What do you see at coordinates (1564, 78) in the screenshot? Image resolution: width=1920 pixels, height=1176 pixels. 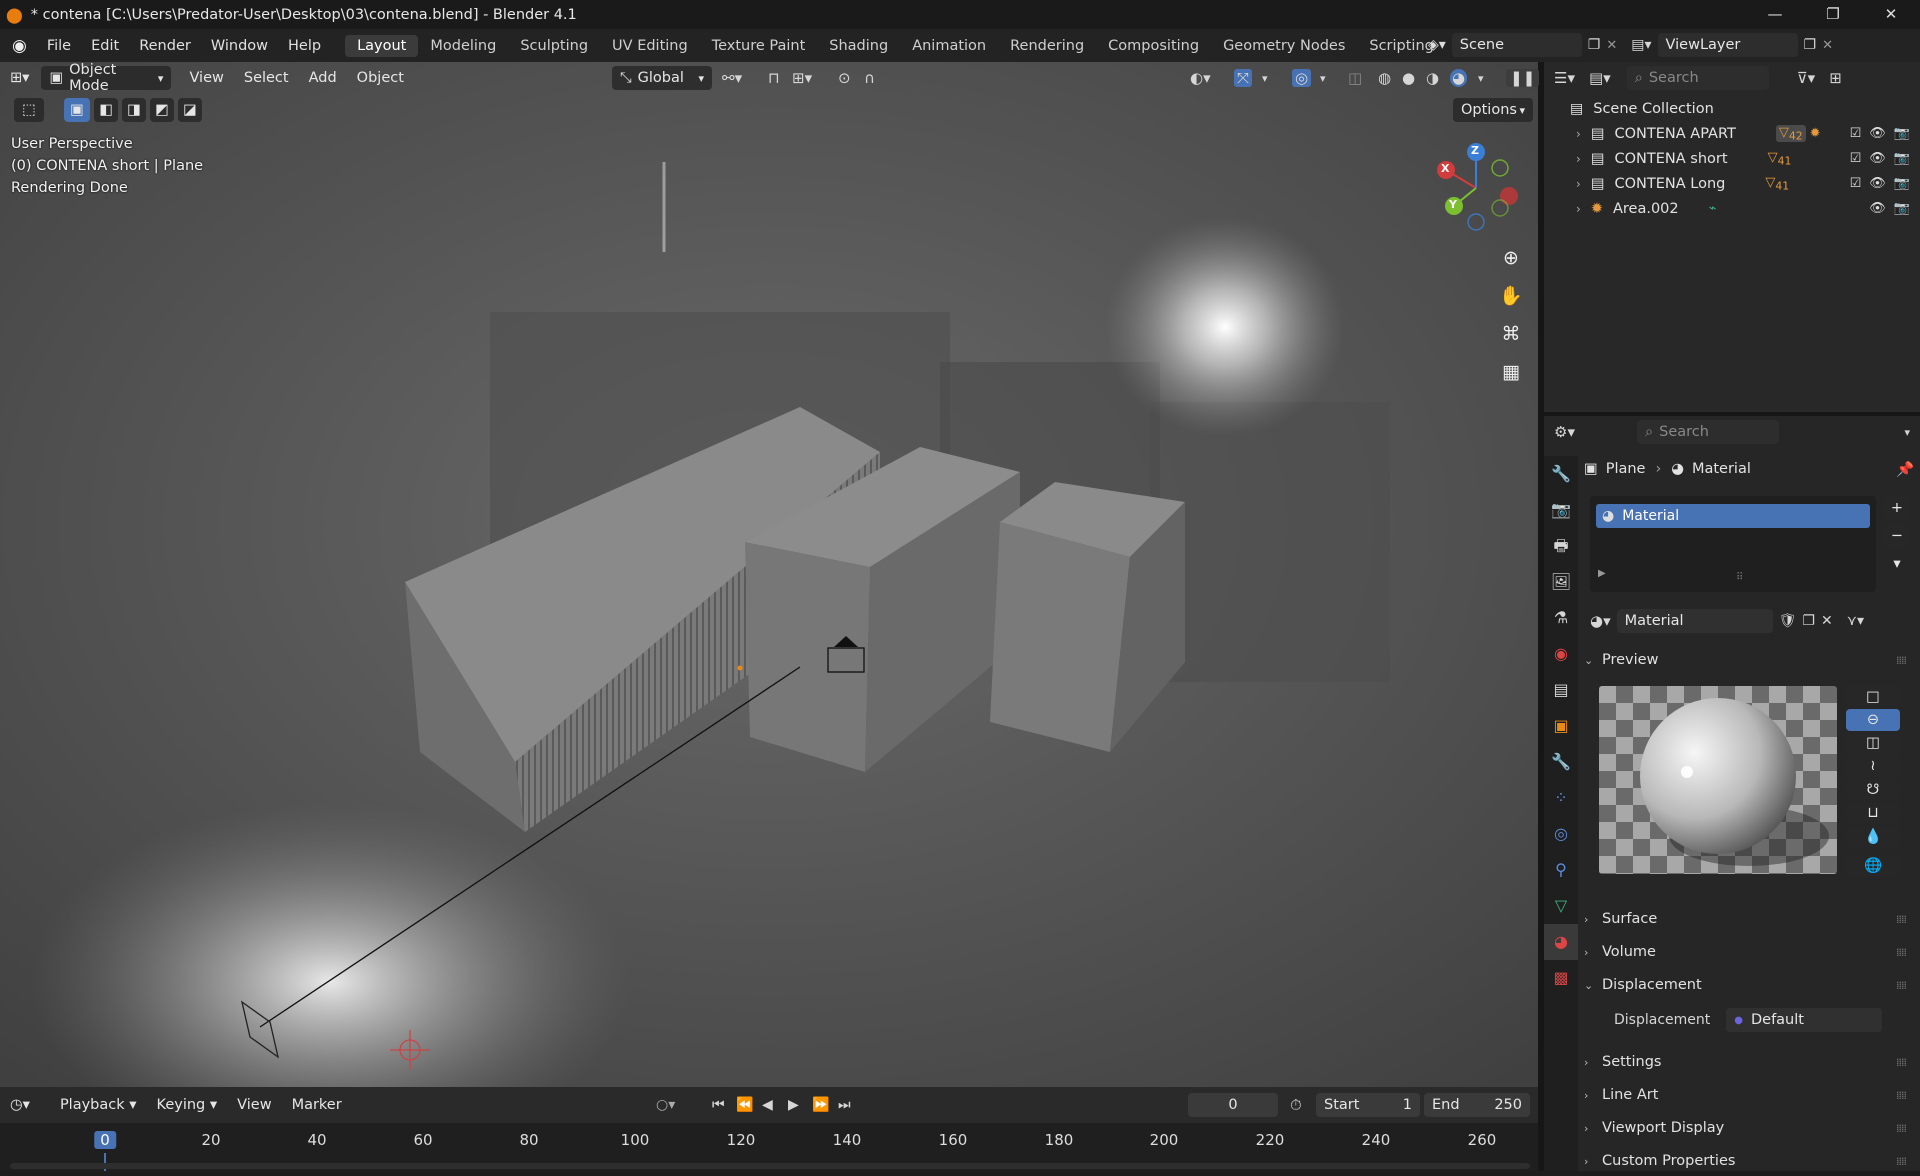 I see `outliner-editor-type-icon: ☰▾` at bounding box center [1564, 78].